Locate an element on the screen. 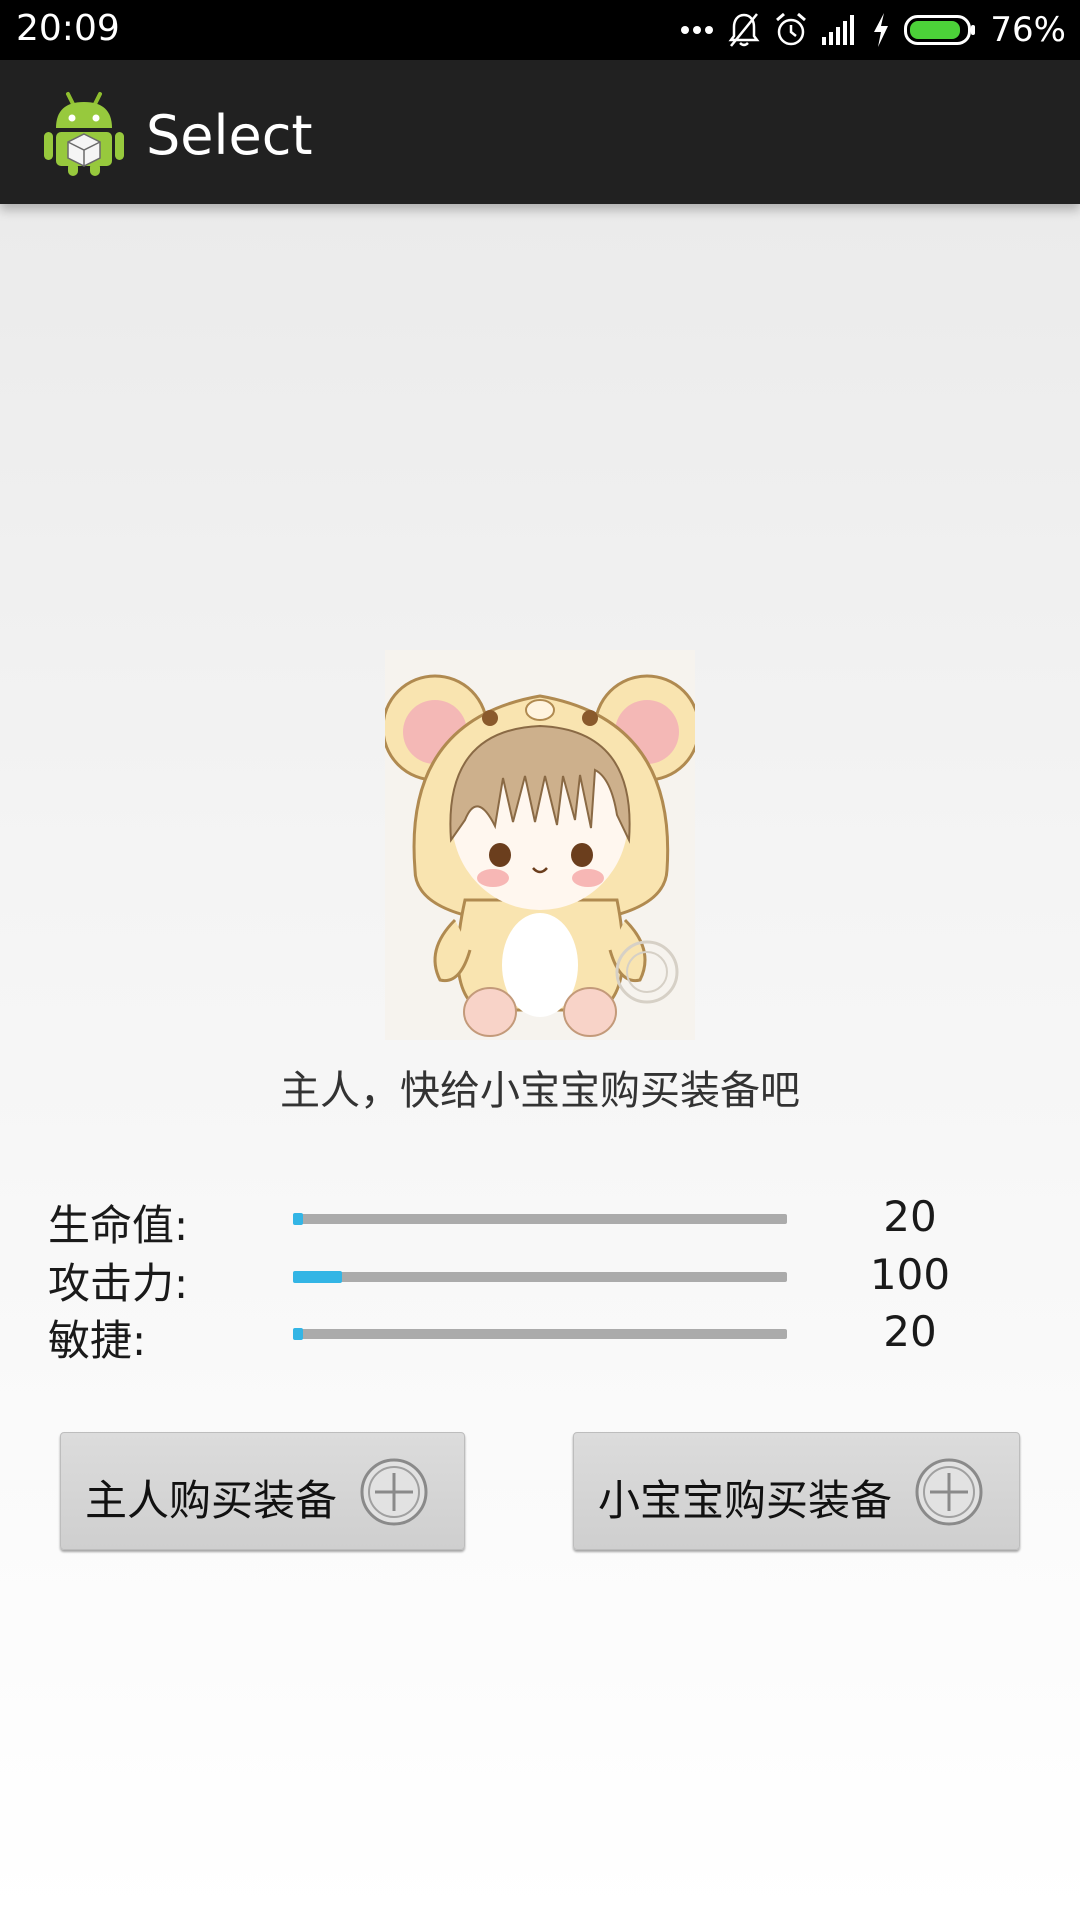 Image resolution: width=1080 pixels, height=1920 pixels. android-app-icon is located at coordinates (84, 133).